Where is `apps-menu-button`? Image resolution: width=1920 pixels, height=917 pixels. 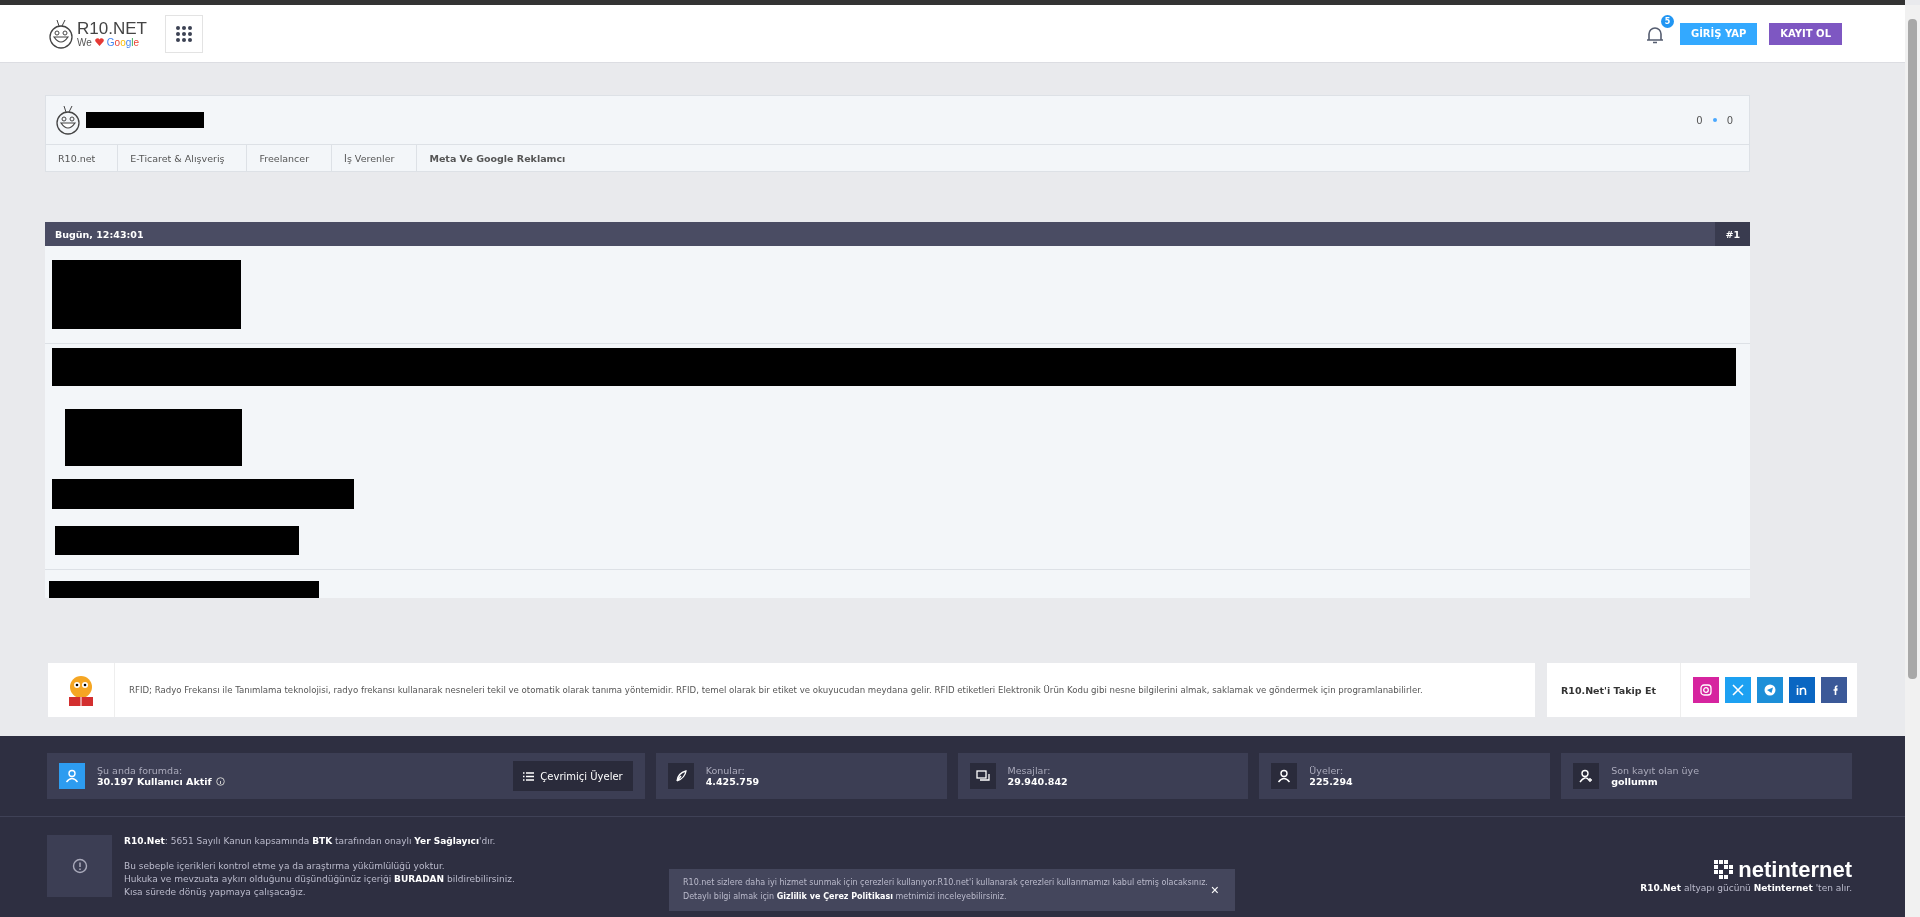
apps-menu-button is located at coordinates (183, 33).